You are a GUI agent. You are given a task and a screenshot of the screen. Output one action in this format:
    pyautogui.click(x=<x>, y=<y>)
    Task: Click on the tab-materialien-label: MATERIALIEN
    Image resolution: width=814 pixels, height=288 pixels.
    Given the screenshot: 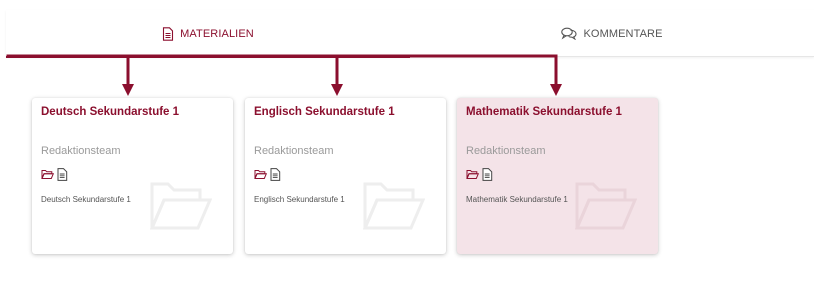 What is the action you would take?
    pyautogui.click(x=217, y=33)
    